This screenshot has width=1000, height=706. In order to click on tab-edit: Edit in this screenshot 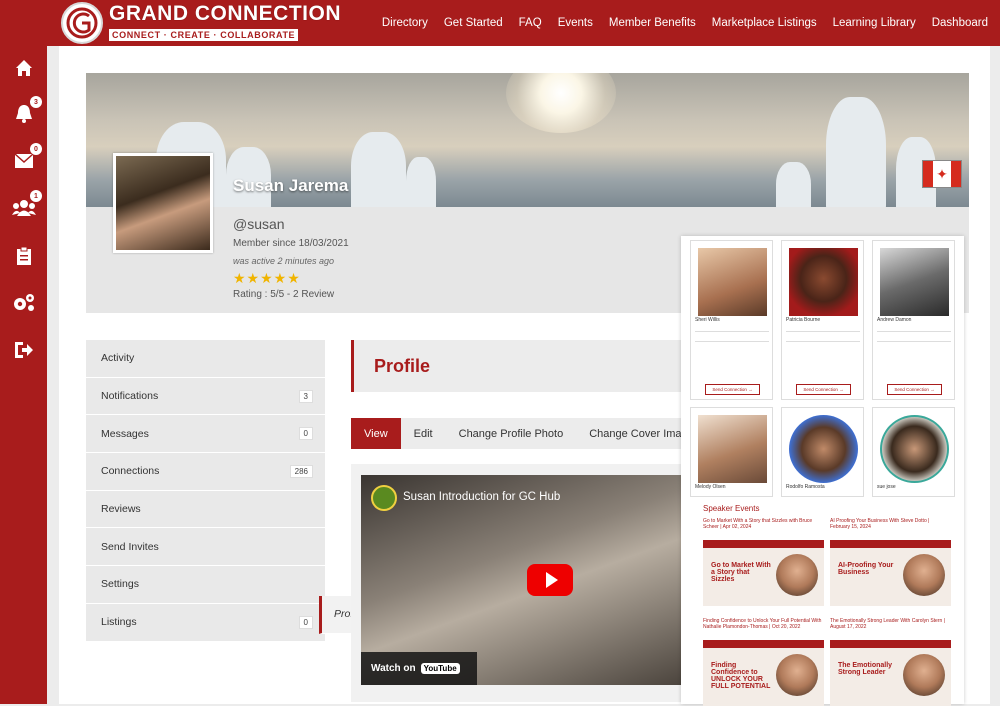, I will do `click(423, 433)`.